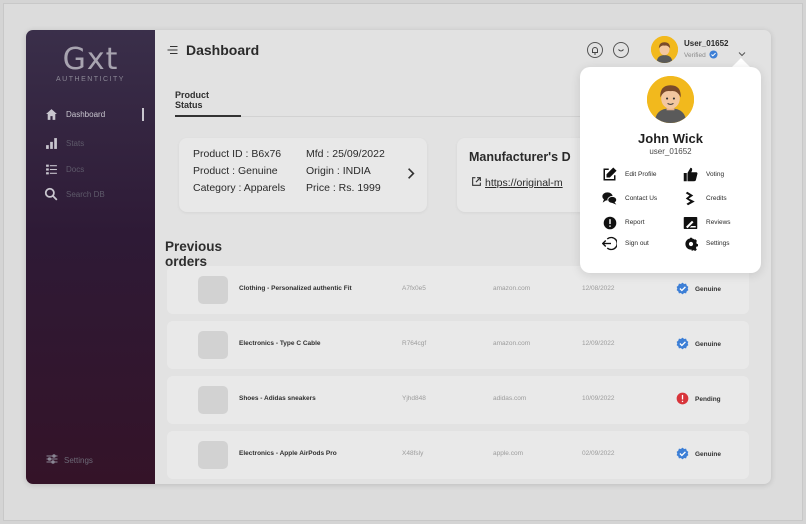 The image size is (806, 524). I want to click on product-id: Product ID : B6x76, so click(237, 154).